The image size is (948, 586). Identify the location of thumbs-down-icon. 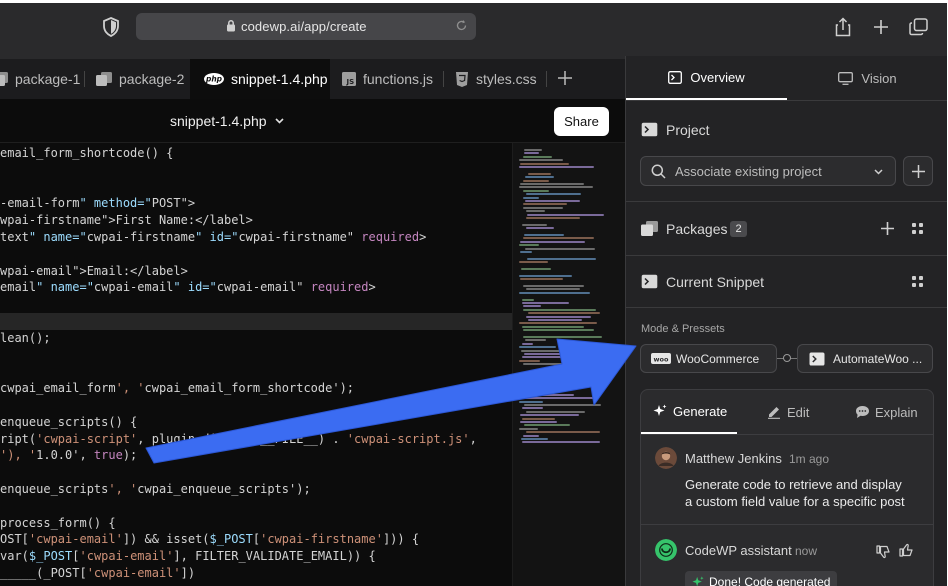
(883, 552).